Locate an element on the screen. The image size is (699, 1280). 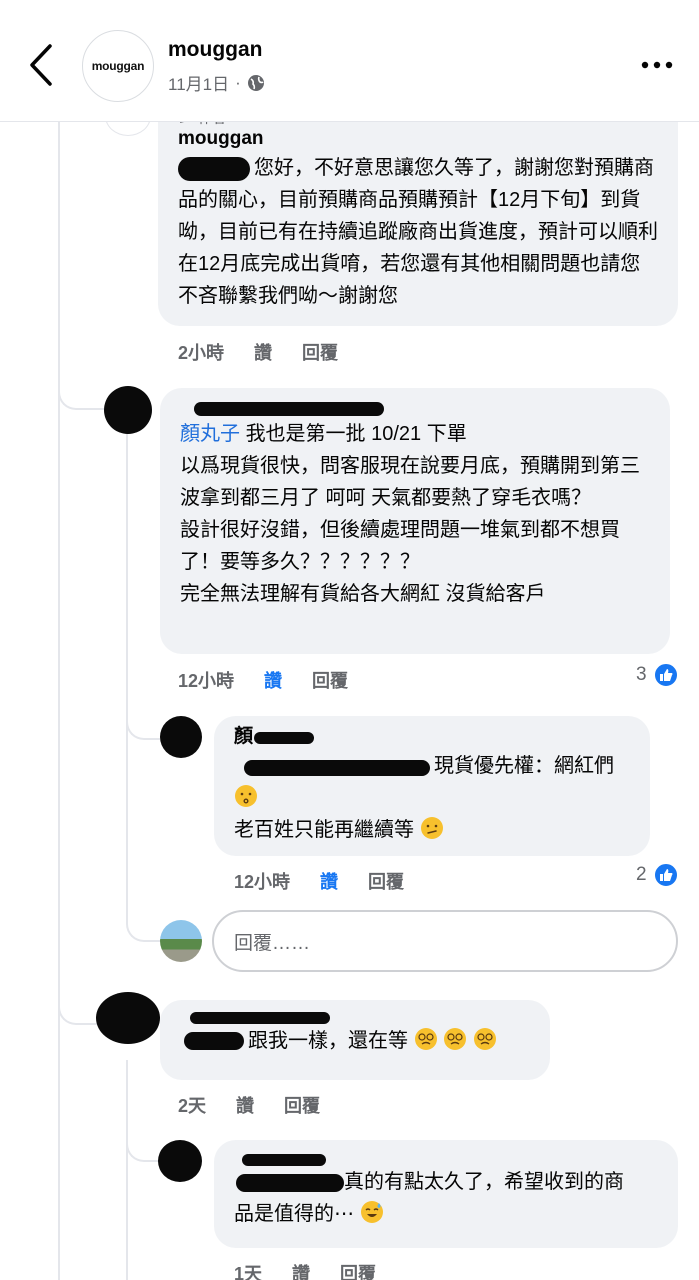
author-partial-name: 顏 is located at coordinates (243, 736).